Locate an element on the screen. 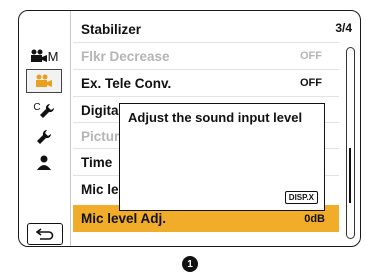 This screenshot has width=366, height=278. tab-custom-tools: C is located at coordinates (44, 111).